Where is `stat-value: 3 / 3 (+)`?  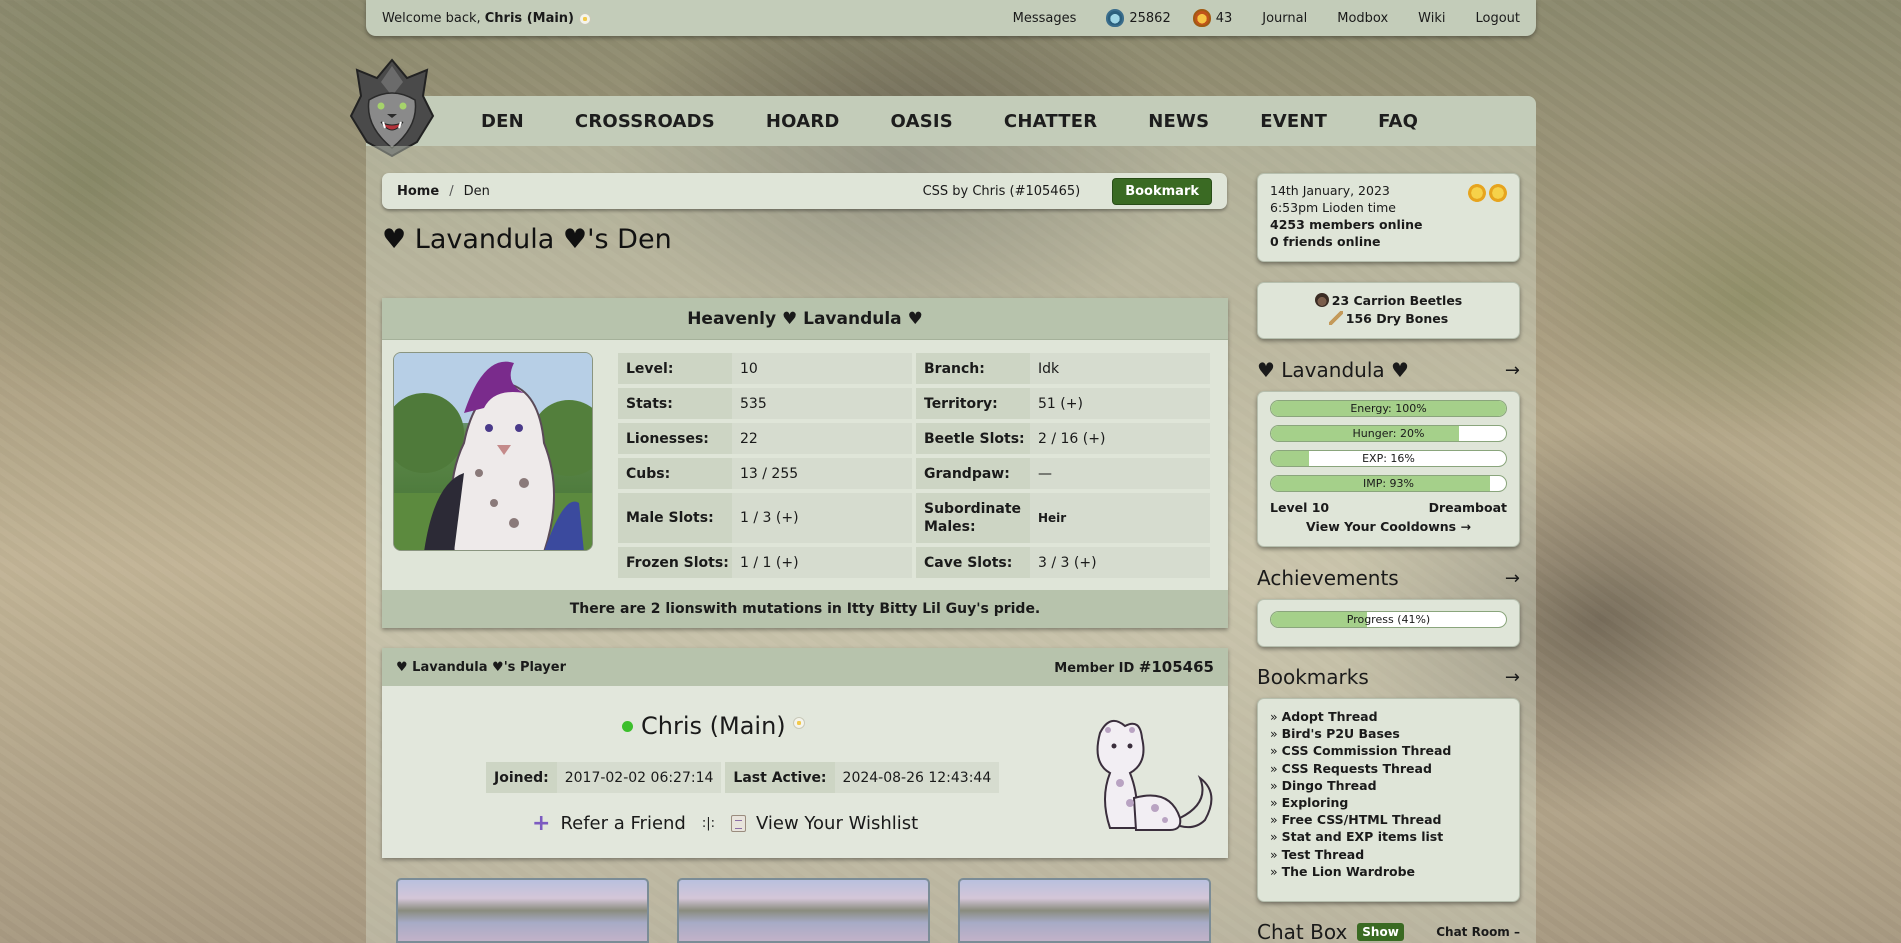 stat-value: 3 / 3 (+) is located at coordinates (1120, 562).